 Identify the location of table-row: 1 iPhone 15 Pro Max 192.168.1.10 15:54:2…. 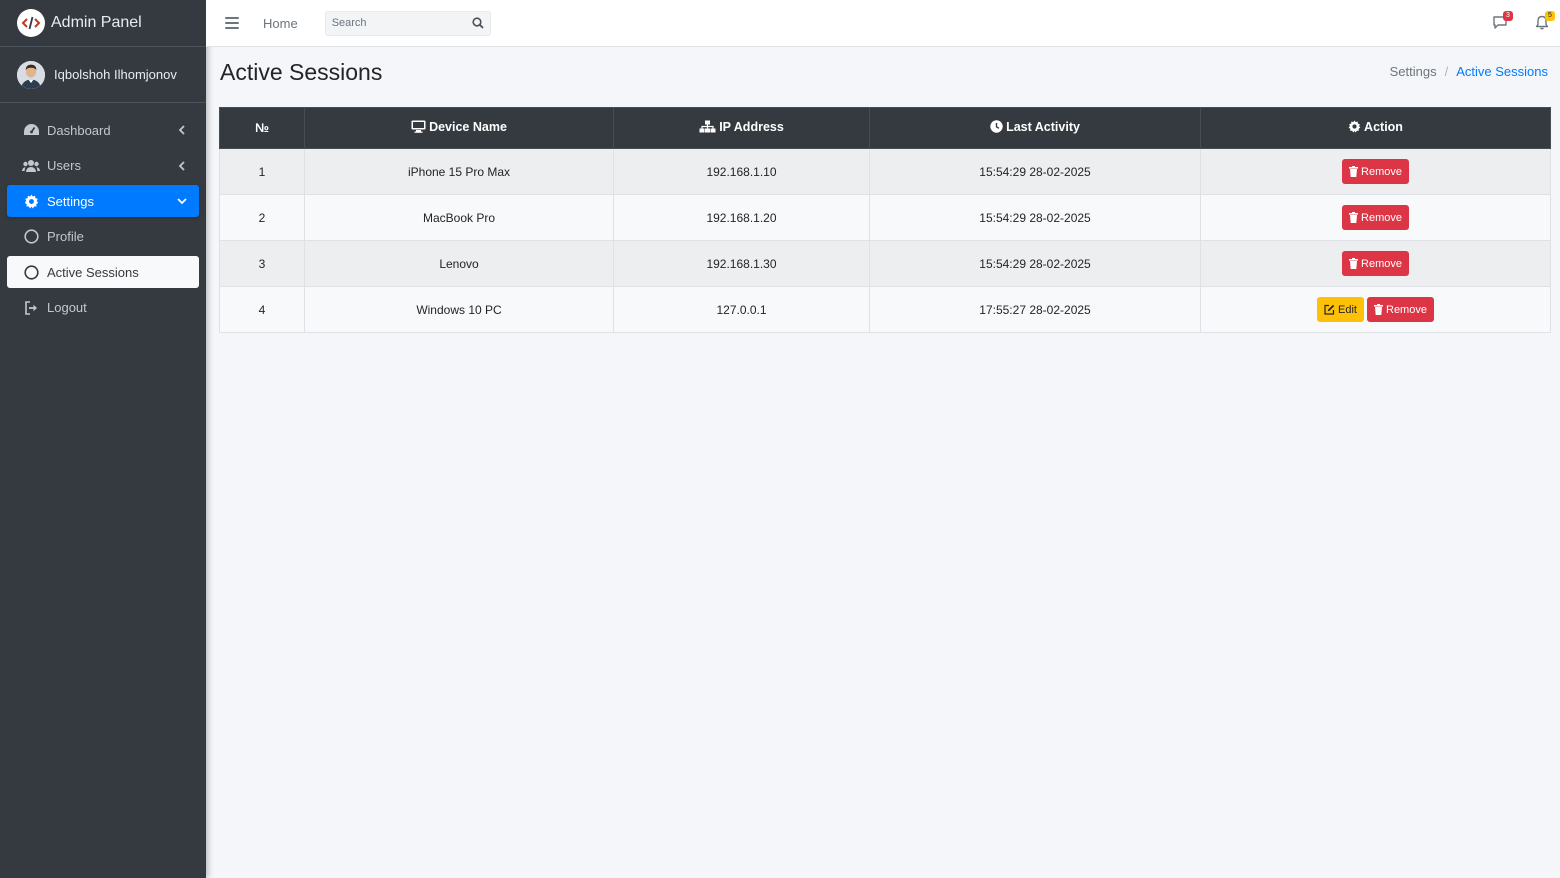
(885, 171).